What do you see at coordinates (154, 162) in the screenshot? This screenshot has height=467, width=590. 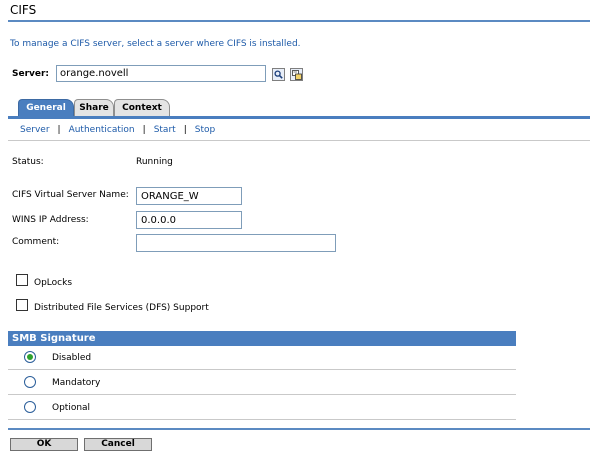 I see `status-value: Running` at bounding box center [154, 162].